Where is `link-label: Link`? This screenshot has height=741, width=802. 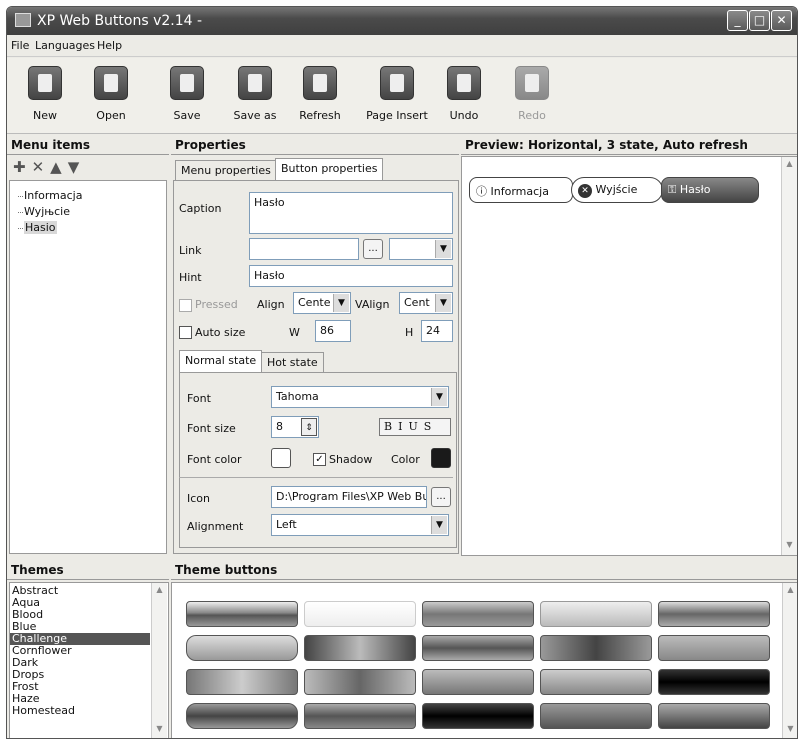 link-label: Link is located at coordinates (190, 250).